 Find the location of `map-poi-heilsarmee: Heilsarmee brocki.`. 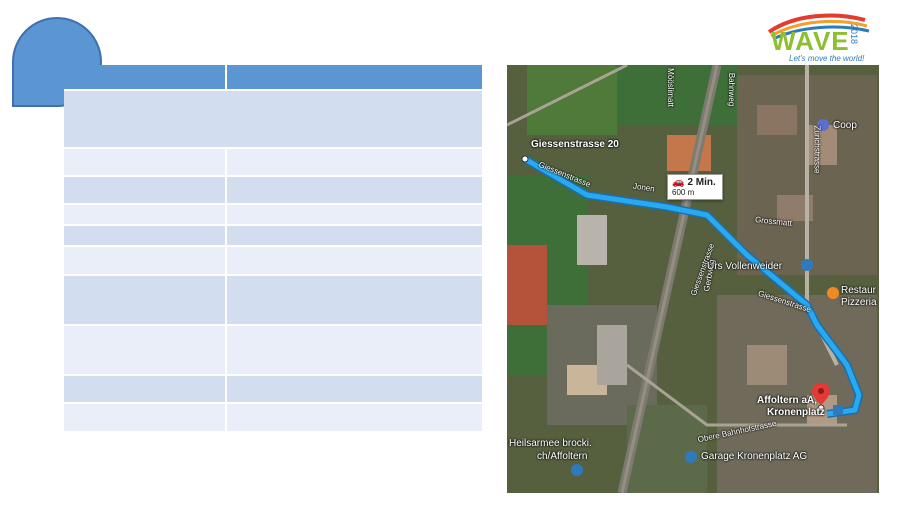

map-poi-heilsarmee: Heilsarmee brocki. is located at coordinates (550, 443).